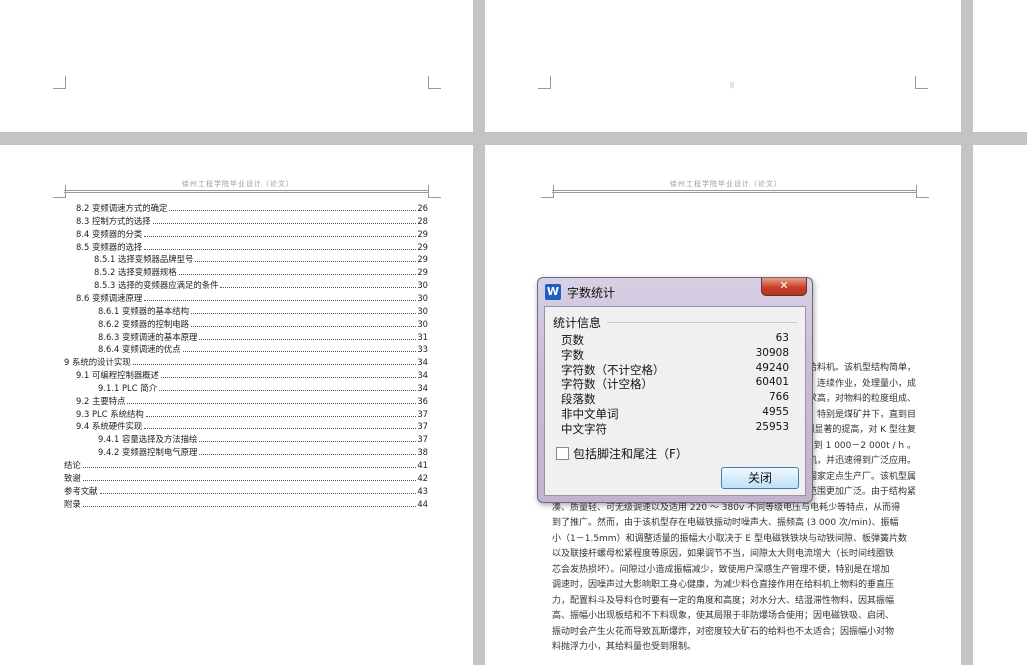 The width and height of the screenshot is (1027, 665). I want to click on toc-entry: 参考文献 43, so click(246, 490).